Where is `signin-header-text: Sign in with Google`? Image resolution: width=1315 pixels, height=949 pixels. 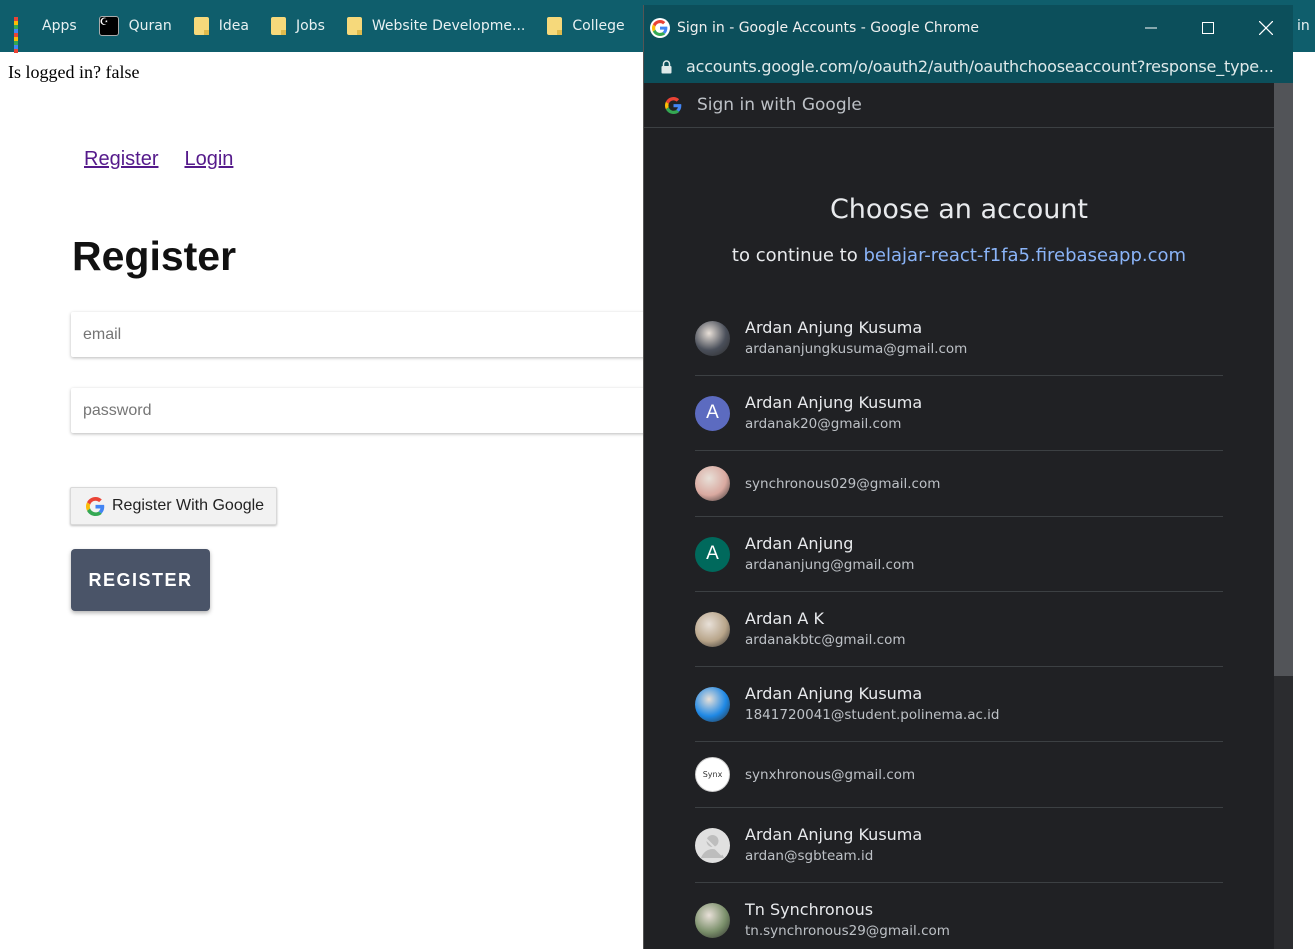 signin-header-text: Sign in with Google is located at coordinates (779, 105).